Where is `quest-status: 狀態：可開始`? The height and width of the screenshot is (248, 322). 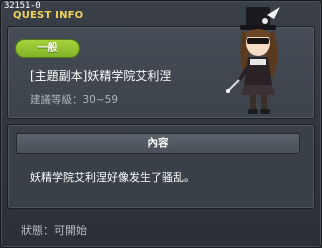
quest-status: 狀態：可開始 is located at coordinates (54, 230).